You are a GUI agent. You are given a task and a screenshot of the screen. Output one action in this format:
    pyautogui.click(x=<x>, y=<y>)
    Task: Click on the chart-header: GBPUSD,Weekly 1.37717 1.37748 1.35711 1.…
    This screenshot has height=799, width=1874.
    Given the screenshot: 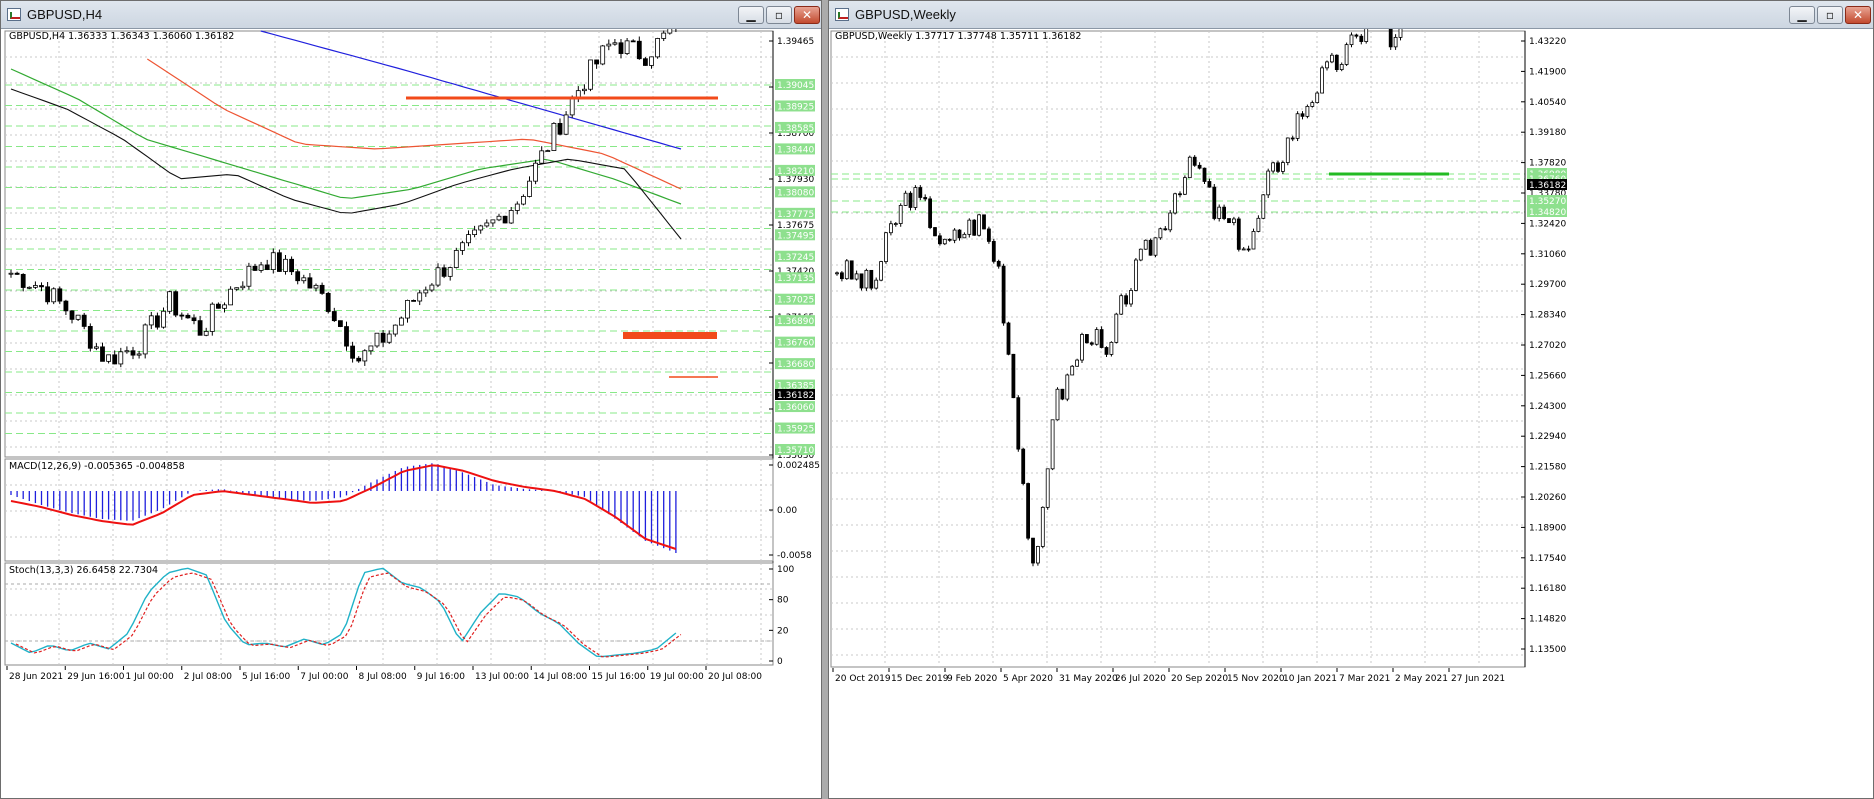 What is the action you would take?
    pyautogui.click(x=958, y=36)
    